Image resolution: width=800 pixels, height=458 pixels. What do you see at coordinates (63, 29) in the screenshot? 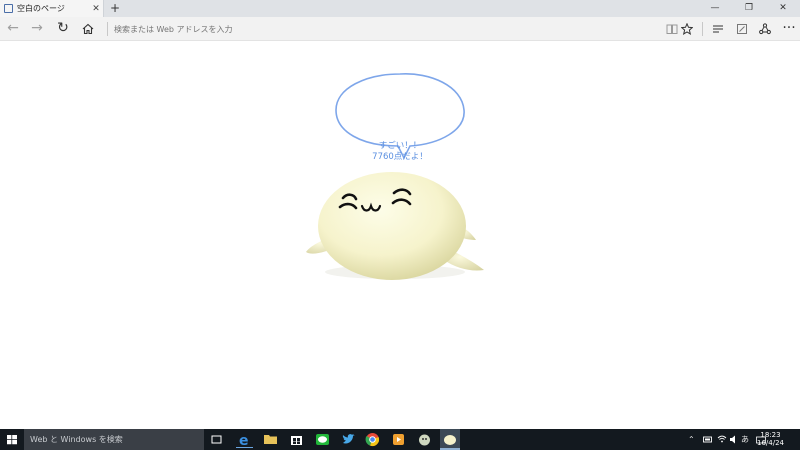
I see `refresh-button: ↻` at bounding box center [63, 29].